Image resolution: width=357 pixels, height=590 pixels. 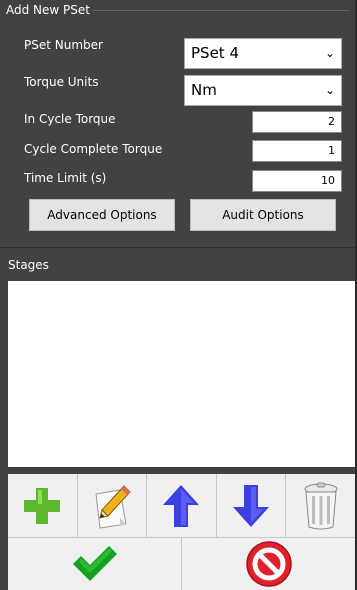 I want to click on time-limit-label: Time Limit (s), so click(x=65, y=178).